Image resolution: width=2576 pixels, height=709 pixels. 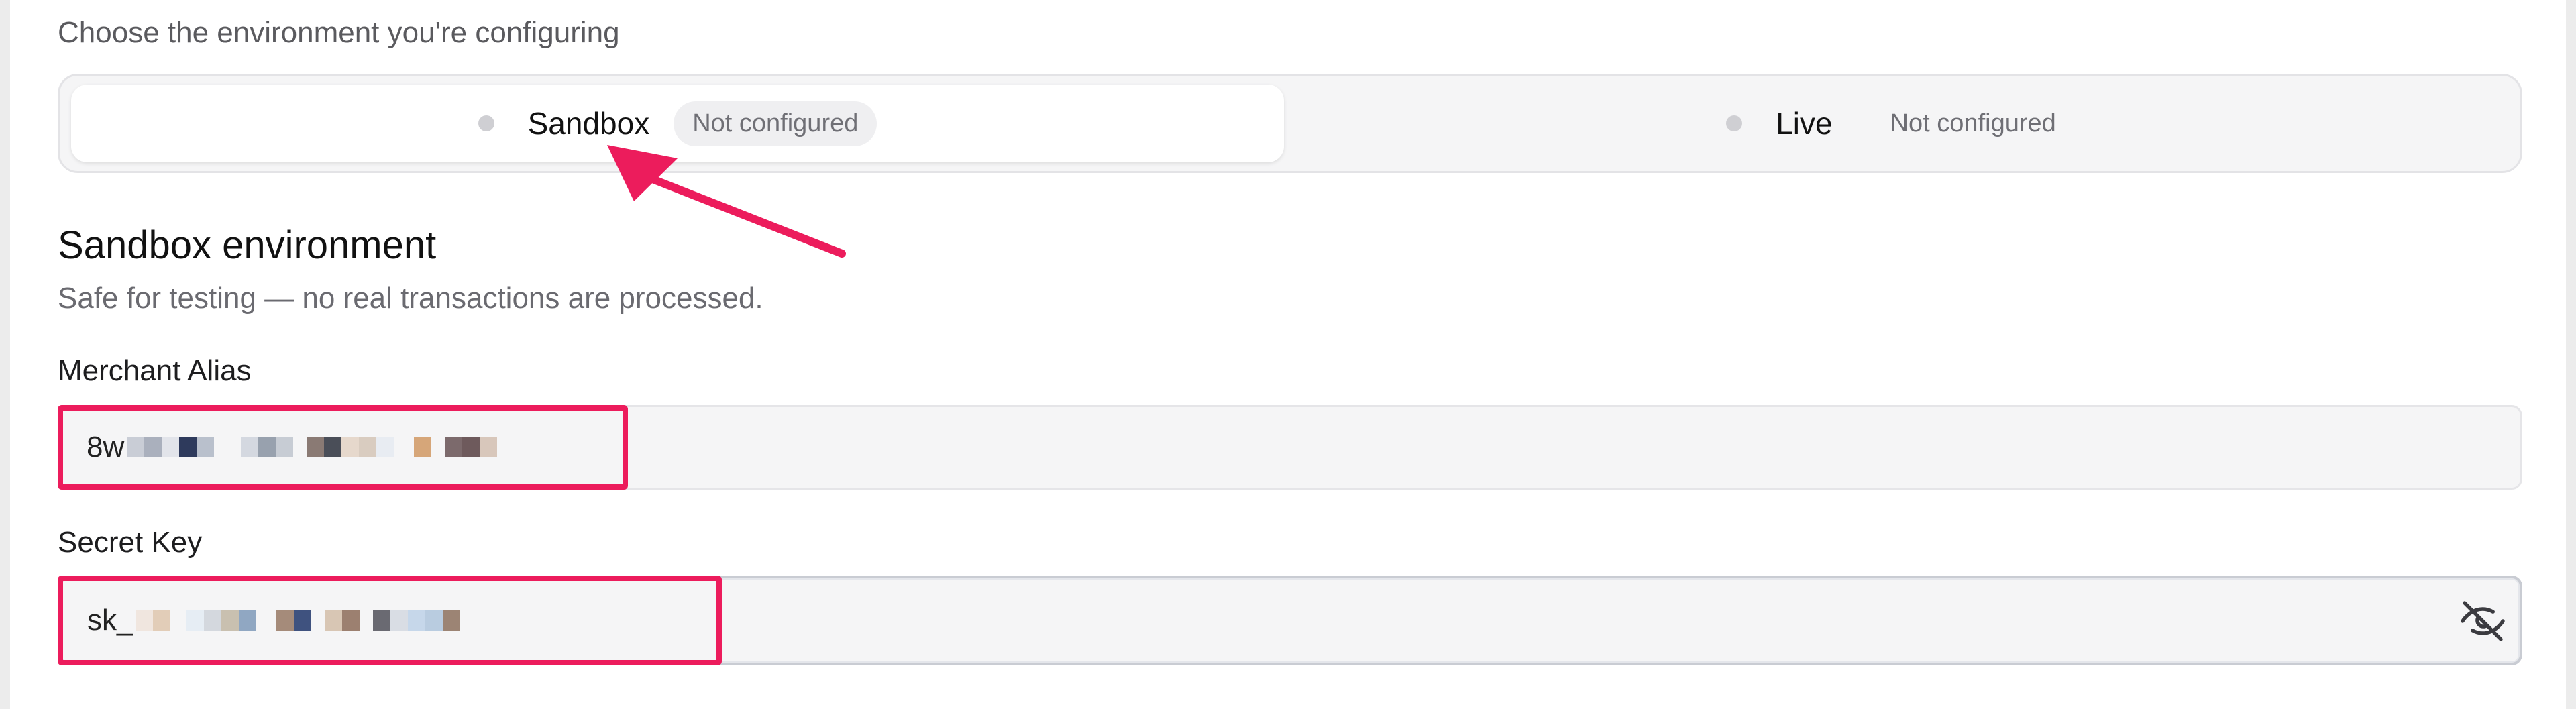 What do you see at coordinates (2483, 621) in the screenshot?
I see `eye-off-icon` at bounding box center [2483, 621].